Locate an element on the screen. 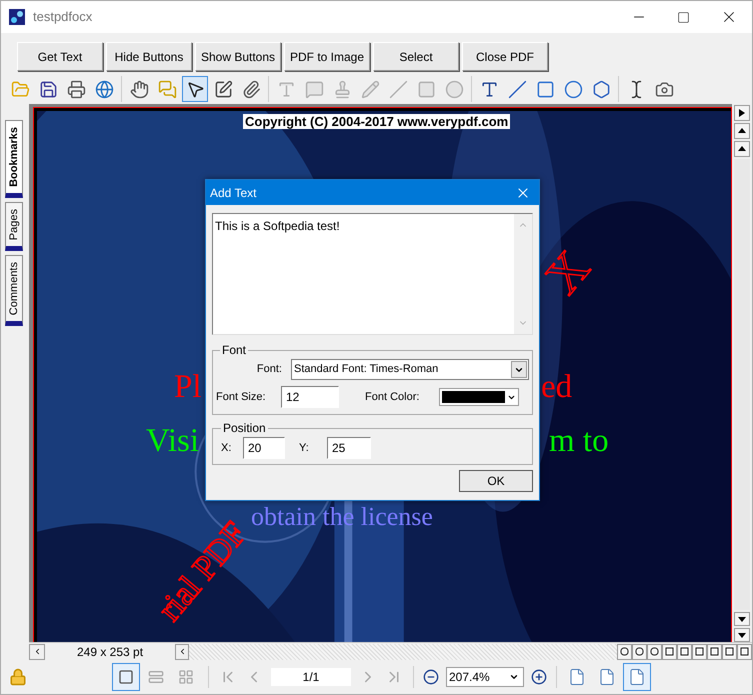 The image size is (753, 695). watermark-text: Pl is located at coordinates (188, 387).